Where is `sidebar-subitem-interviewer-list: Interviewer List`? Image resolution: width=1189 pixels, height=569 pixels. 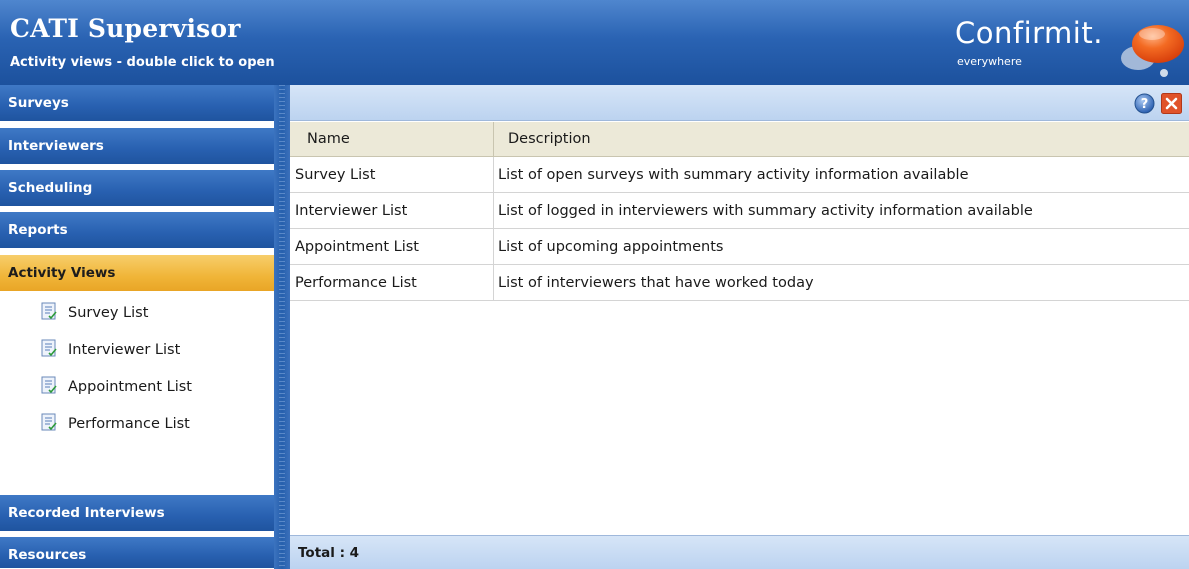
sidebar-subitem-interviewer-list: Interviewer List is located at coordinates (110, 350).